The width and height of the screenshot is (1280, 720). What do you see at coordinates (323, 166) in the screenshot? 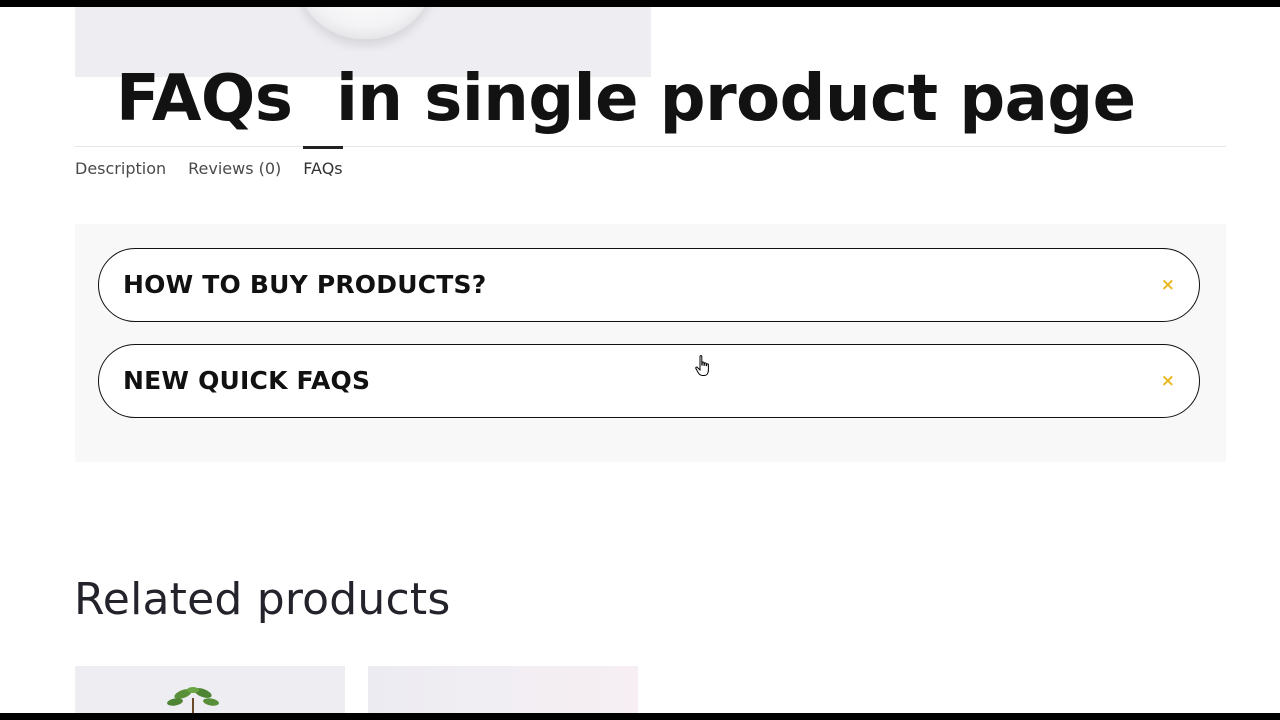
I see `tab-faqs: FAQs` at bounding box center [323, 166].